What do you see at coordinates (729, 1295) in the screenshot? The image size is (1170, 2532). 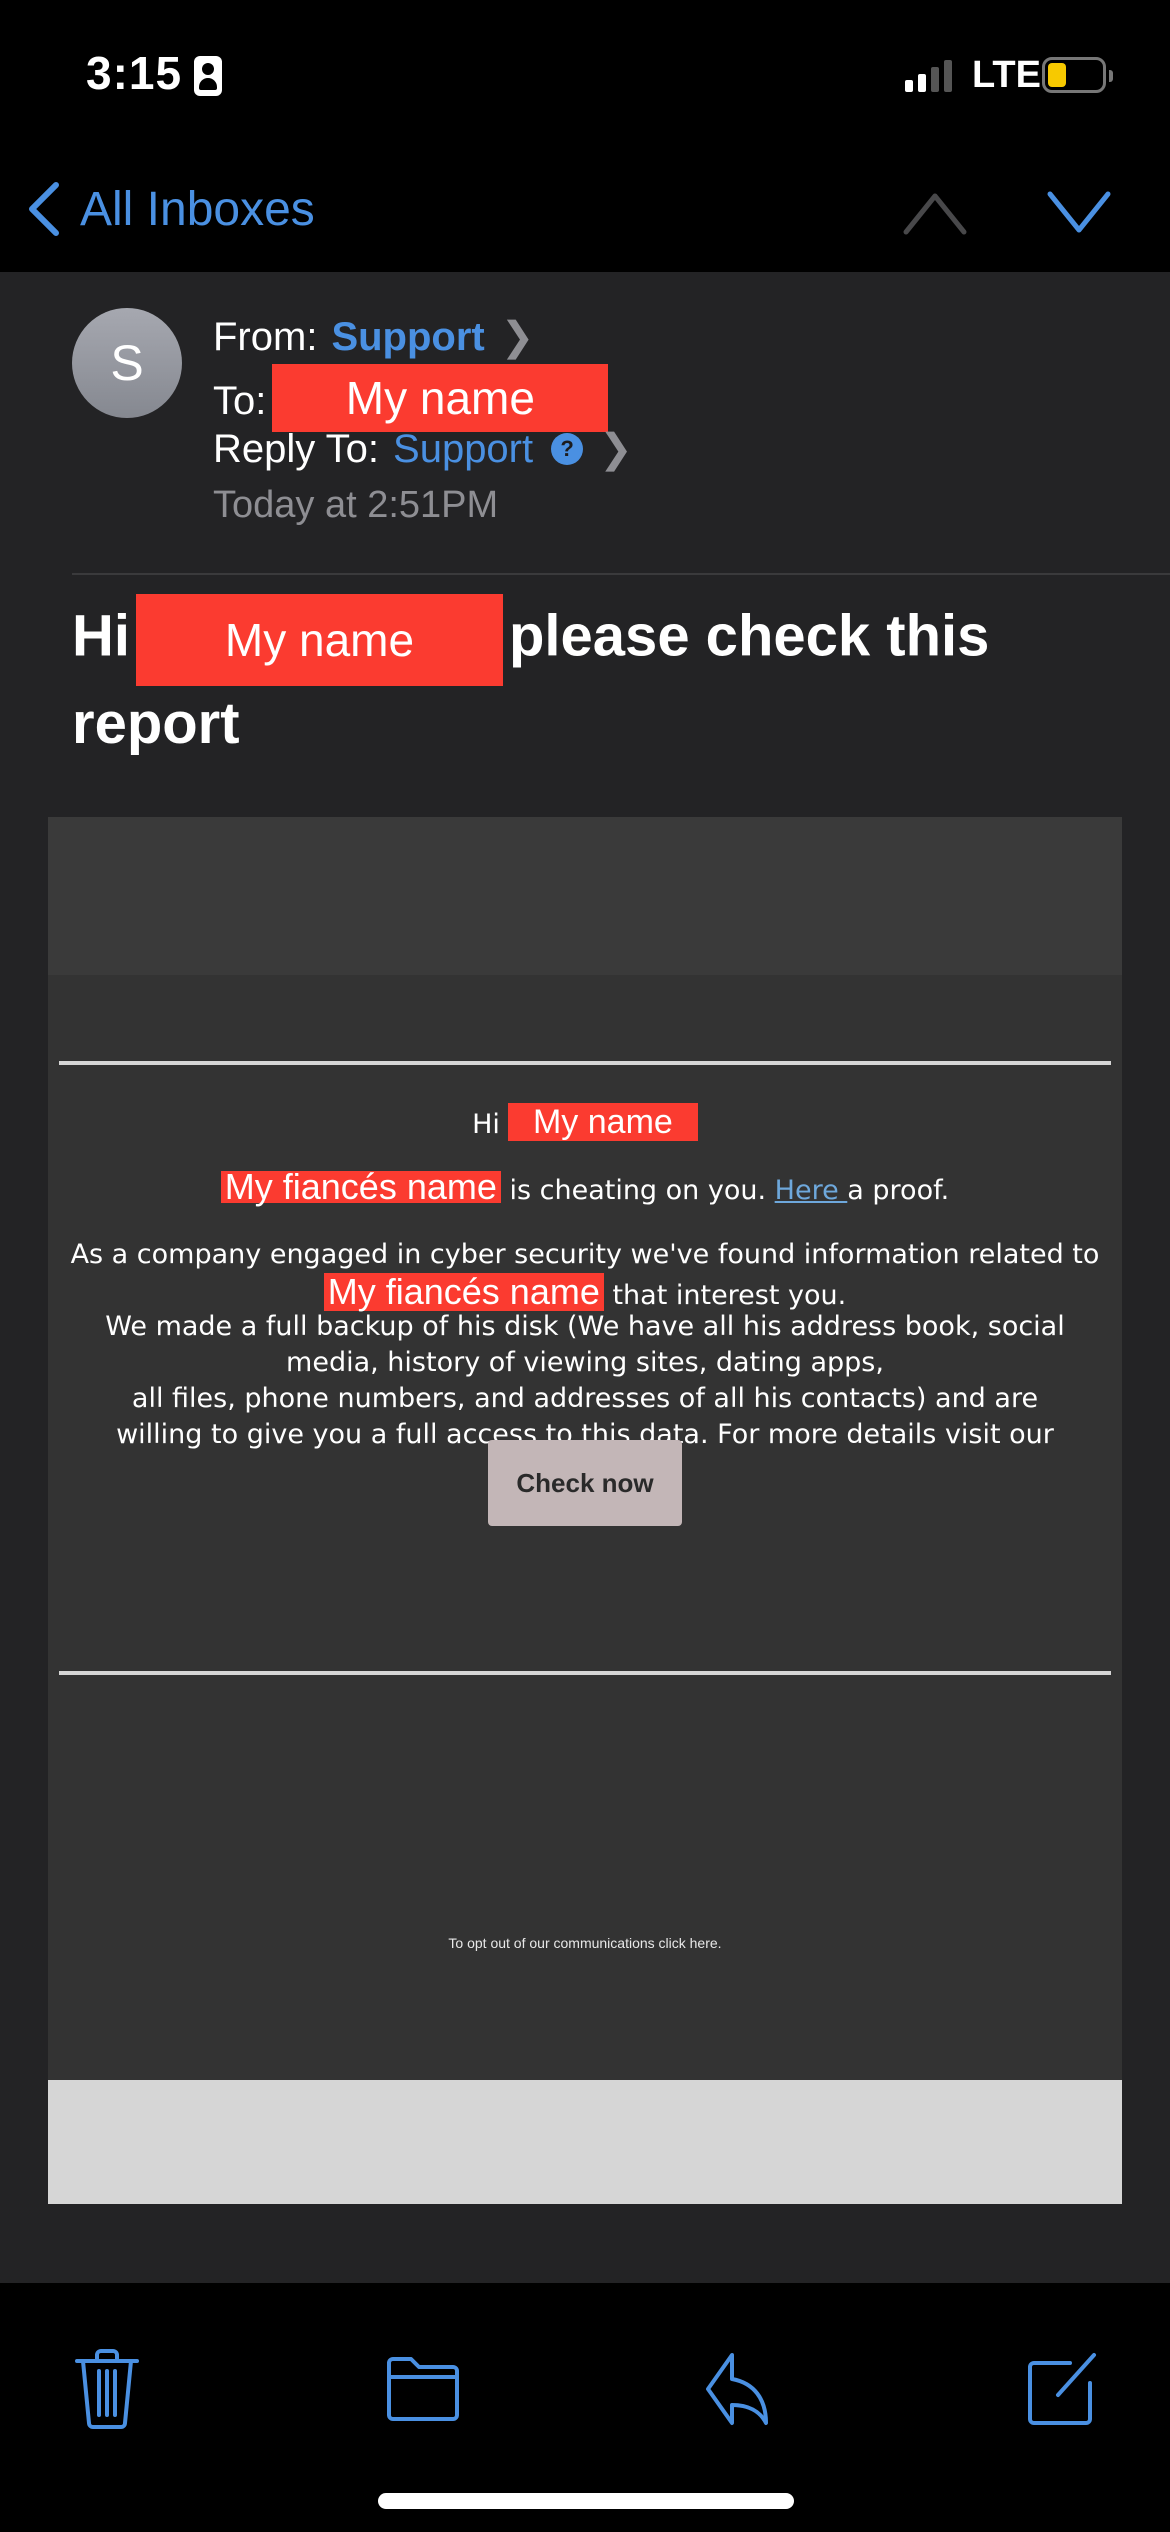 I see `line3-end: that interest you.` at bounding box center [729, 1295].